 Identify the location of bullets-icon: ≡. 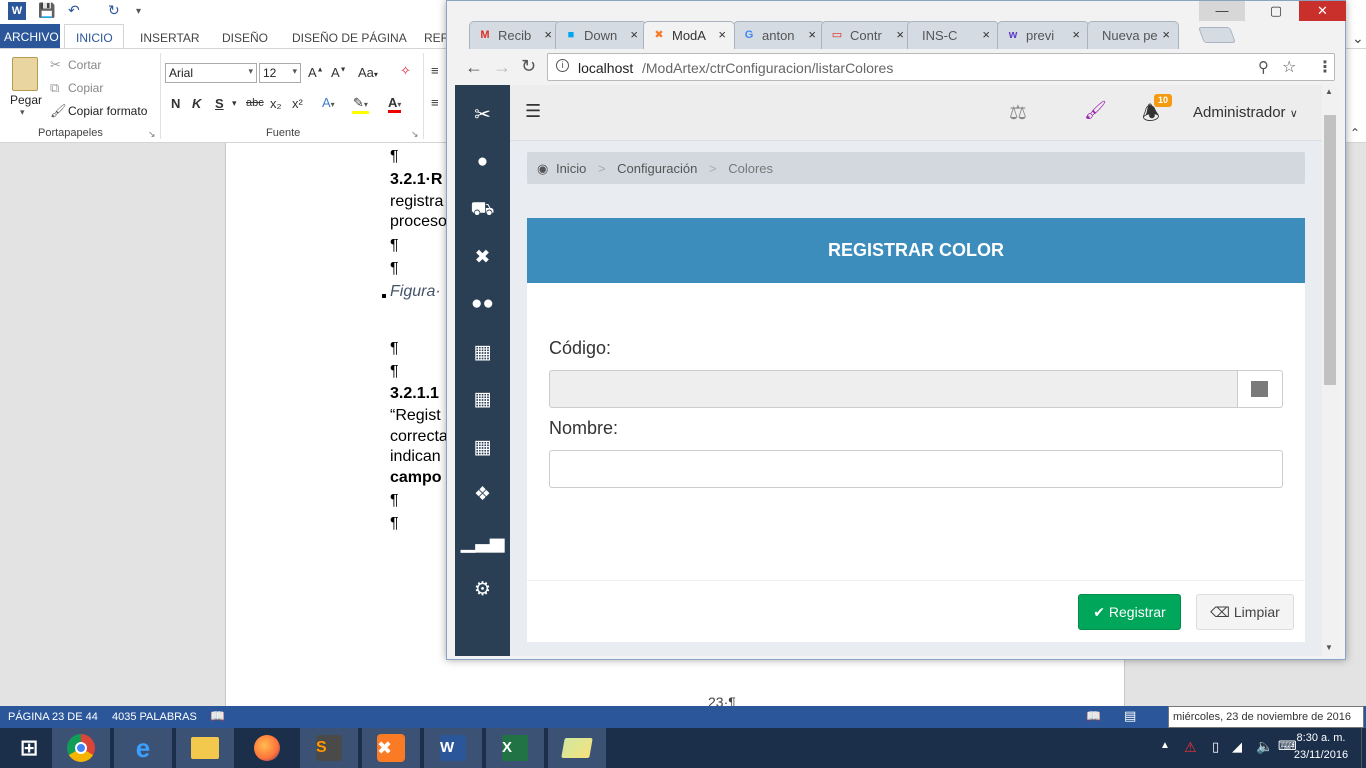
(435, 70).